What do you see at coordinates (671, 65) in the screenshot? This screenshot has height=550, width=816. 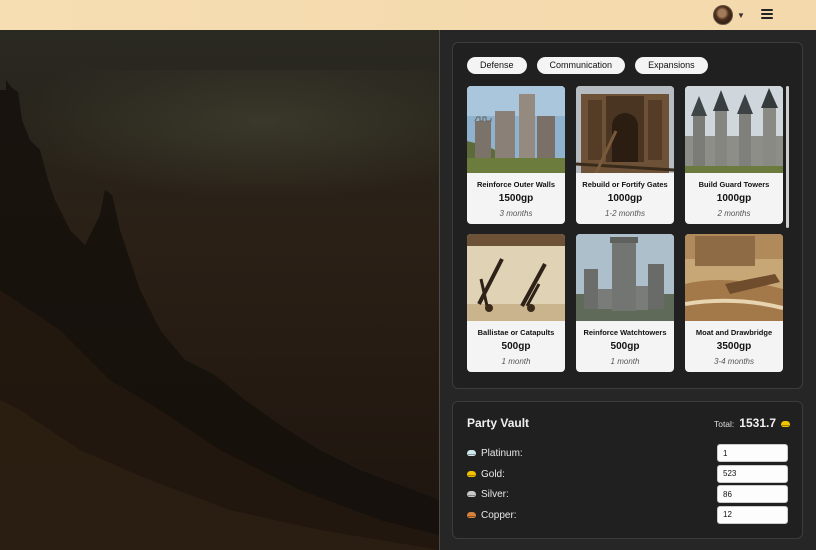 I see `tab-expansions: Expansions` at bounding box center [671, 65].